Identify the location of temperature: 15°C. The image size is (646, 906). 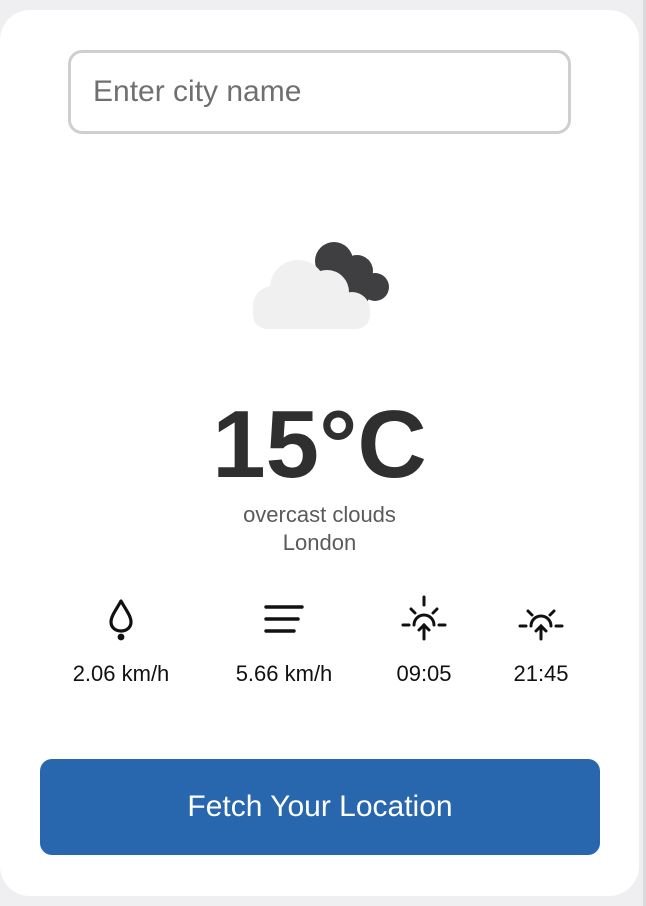
(319, 444).